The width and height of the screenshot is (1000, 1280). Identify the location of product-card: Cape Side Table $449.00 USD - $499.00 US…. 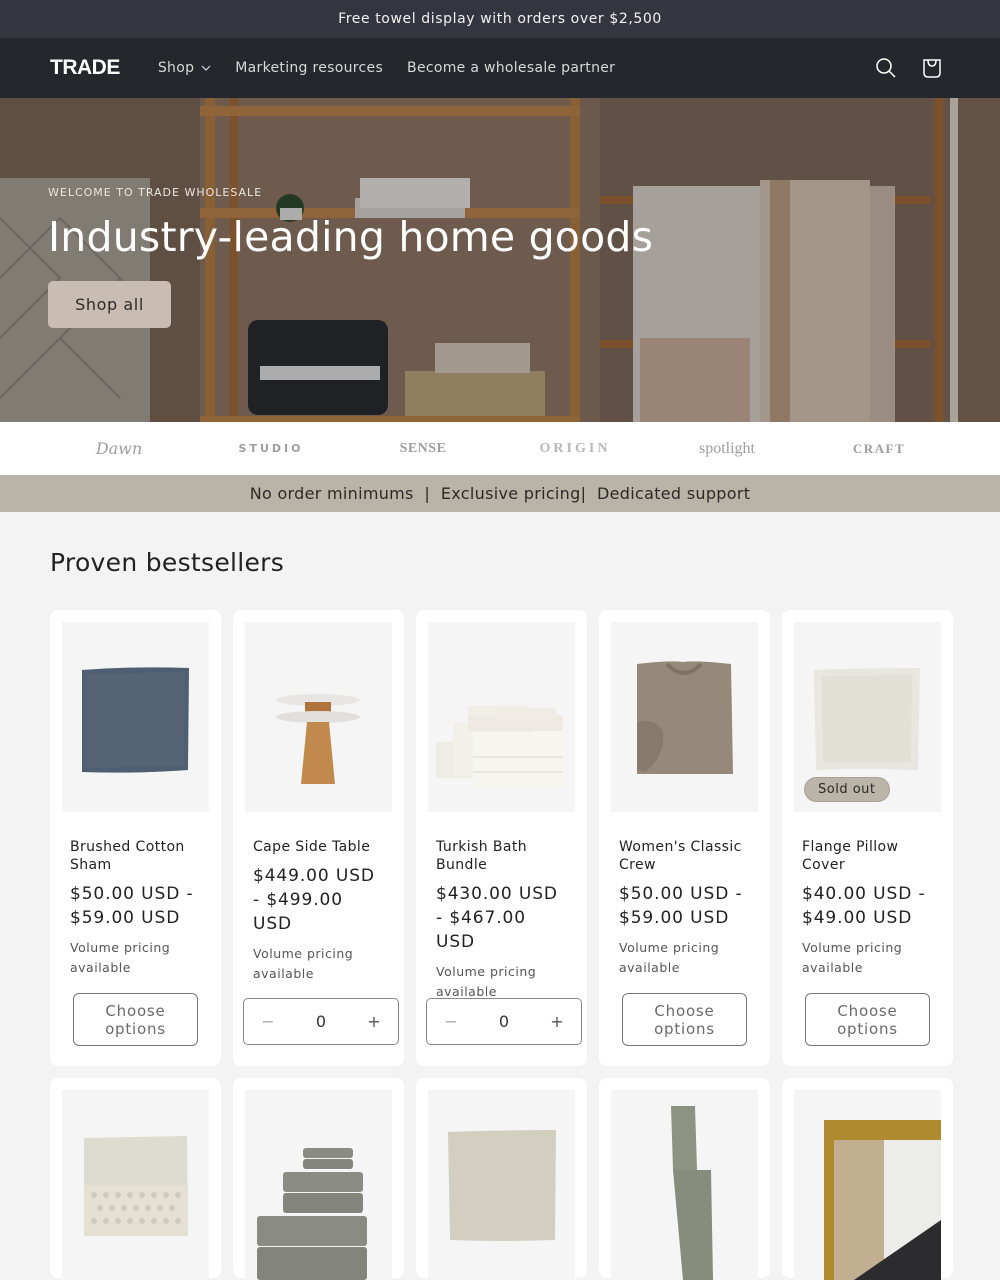
(318, 838).